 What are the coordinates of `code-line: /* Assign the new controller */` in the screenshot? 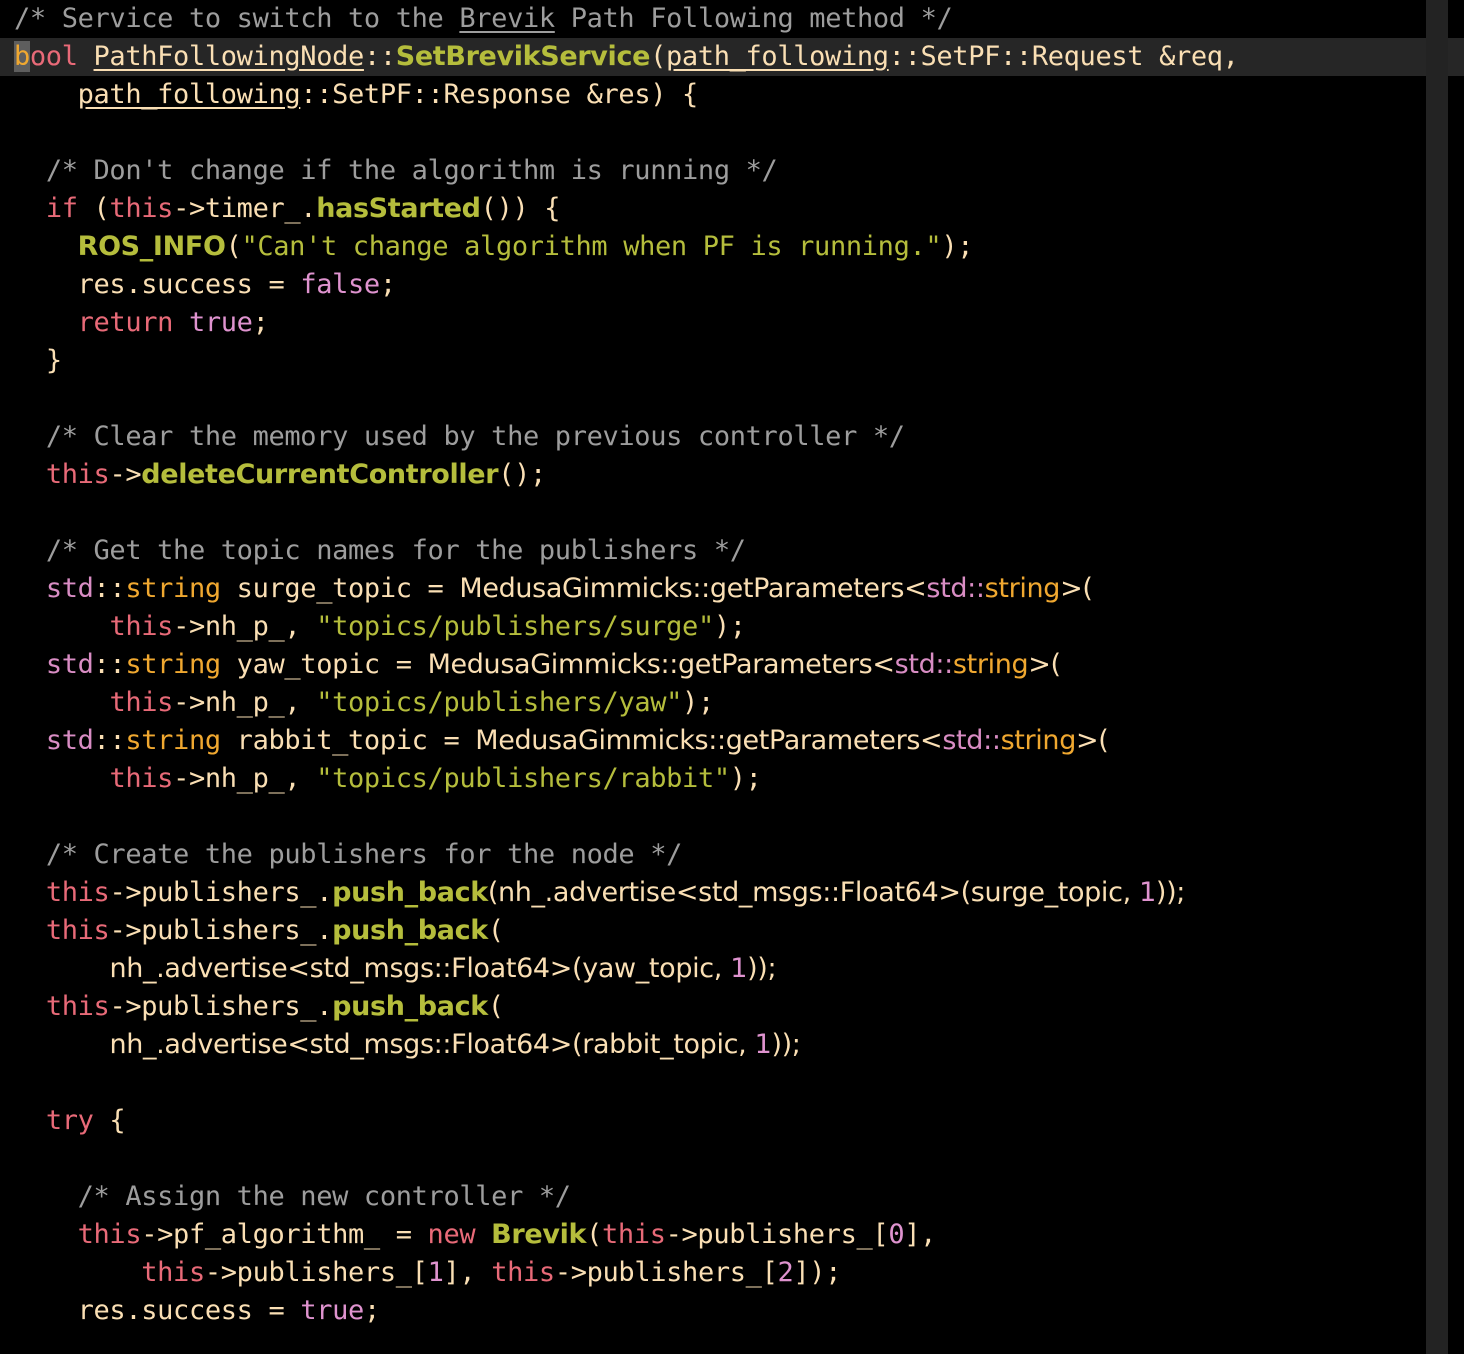 It's located at (732, 1197).